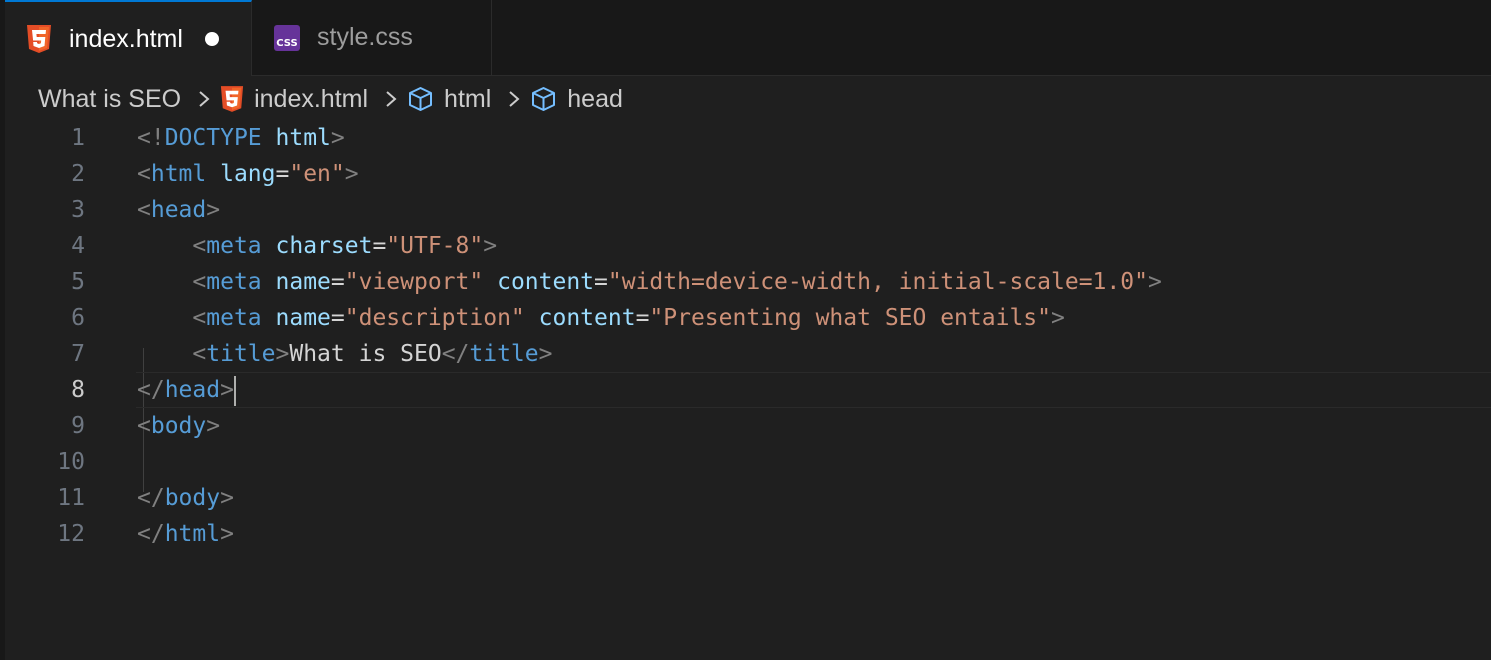 This screenshot has height=660, width=1491. I want to click on line-number: 7, so click(78, 354).